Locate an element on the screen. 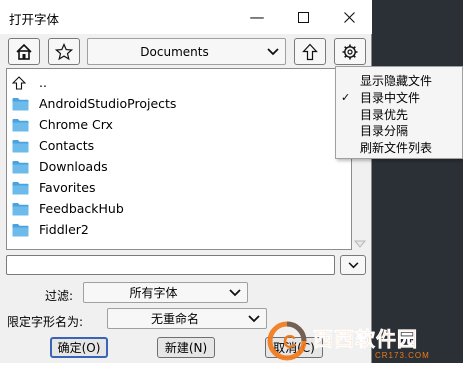 This screenshot has width=463, height=367. filter-label: 过滤: is located at coordinates (59, 296).